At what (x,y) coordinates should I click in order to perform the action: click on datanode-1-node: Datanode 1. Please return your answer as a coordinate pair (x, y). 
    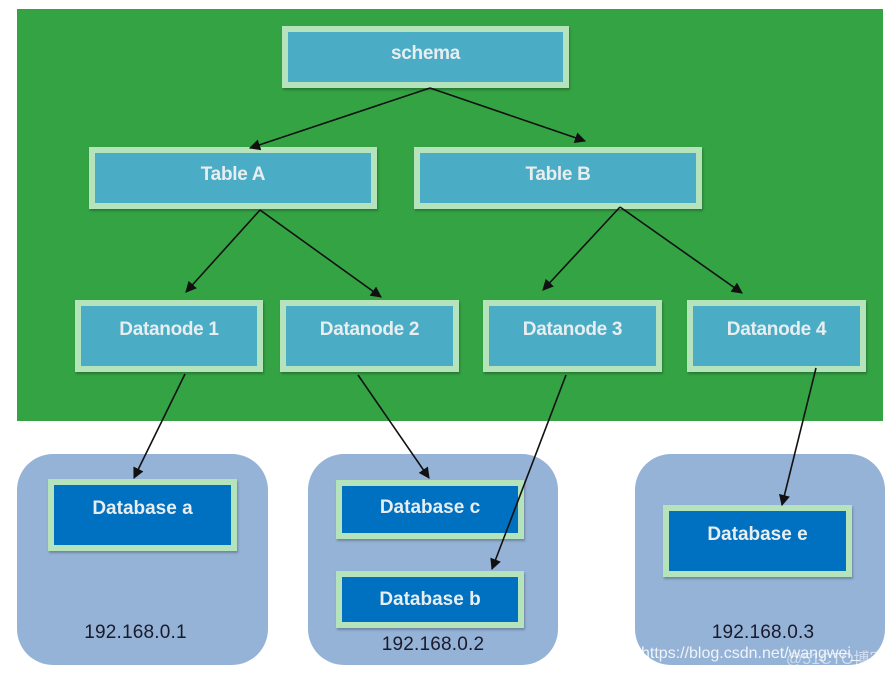
    Looking at the image, I should click on (169, 336).